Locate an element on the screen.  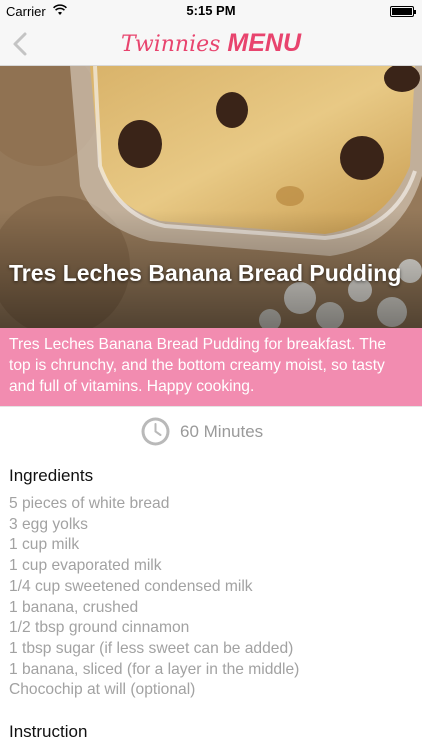
ingredients-heading: Ingredients is located at coordinates (51, 475).